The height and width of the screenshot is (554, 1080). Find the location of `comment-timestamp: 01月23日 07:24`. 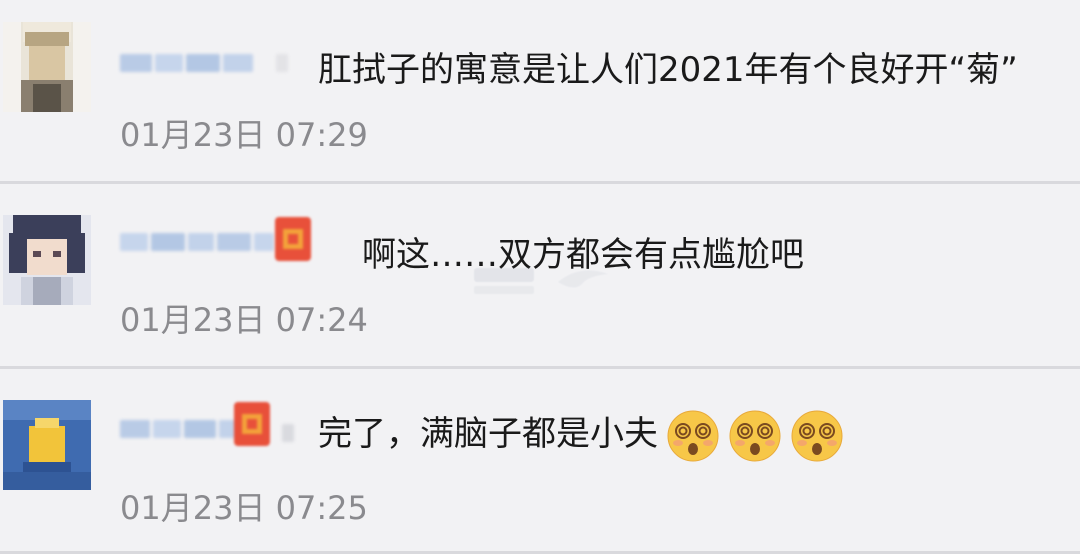

comment-timestamp: 01月23日 07:24 is located at coordinates (244, 320).